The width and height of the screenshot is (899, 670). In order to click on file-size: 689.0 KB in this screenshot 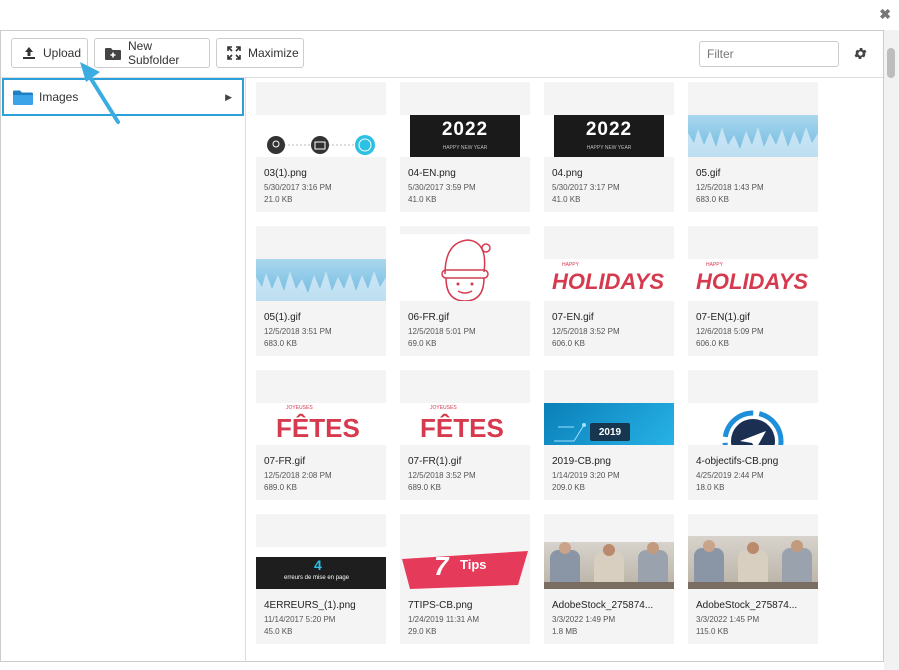, I will do `click(280, 487)`.